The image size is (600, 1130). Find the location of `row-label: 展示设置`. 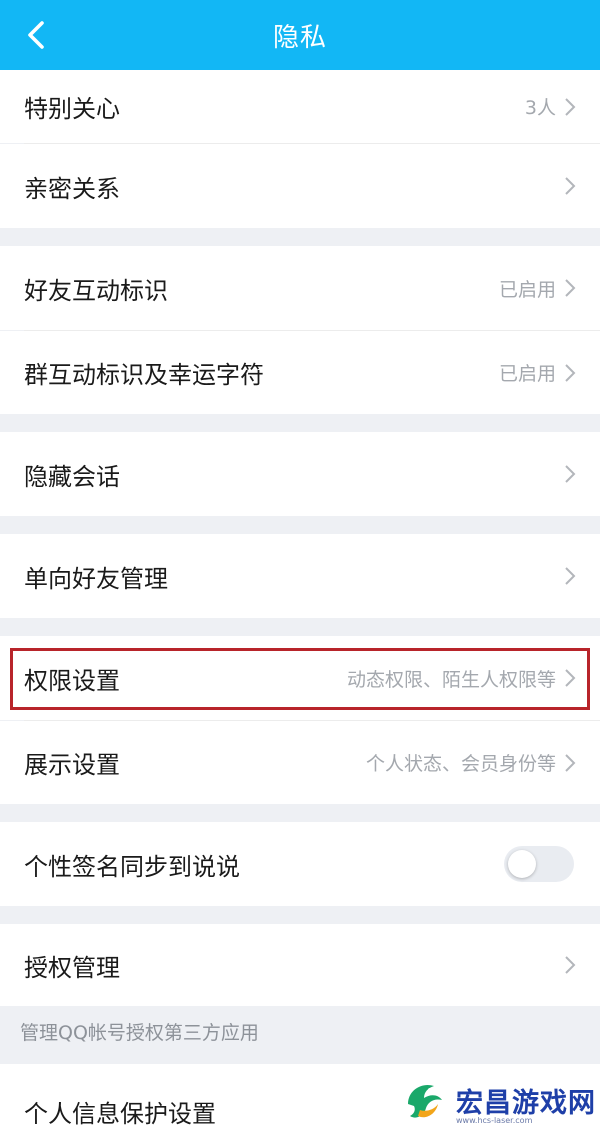

row-label: 展示设置 is located at coordinates (72, 765).